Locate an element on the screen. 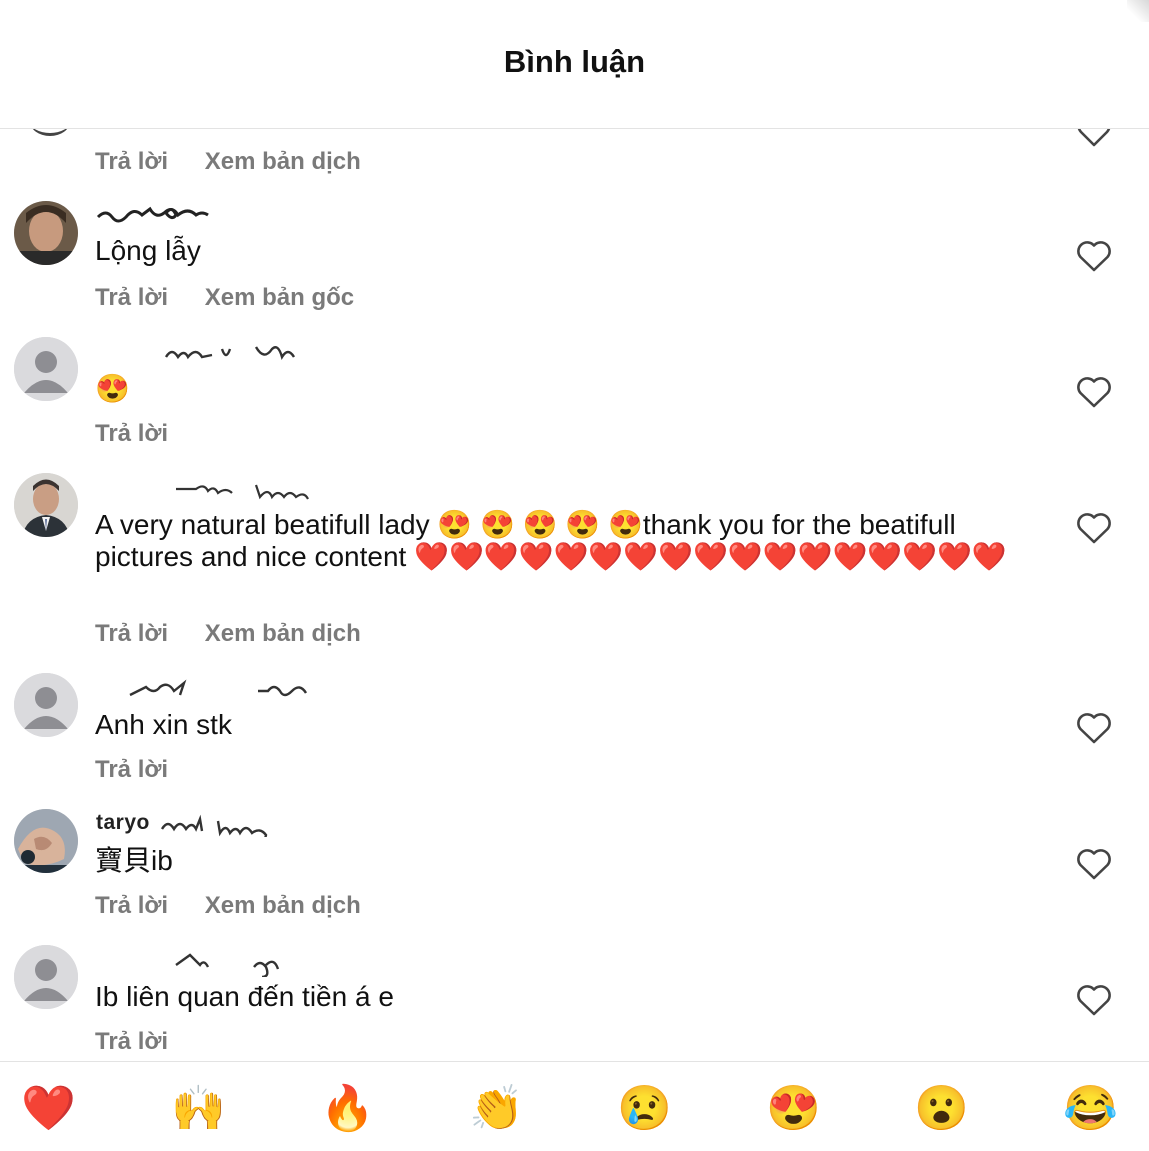 The image size is (1149, 1151). page-title: Bình luận is located at coordinates (574, 61).